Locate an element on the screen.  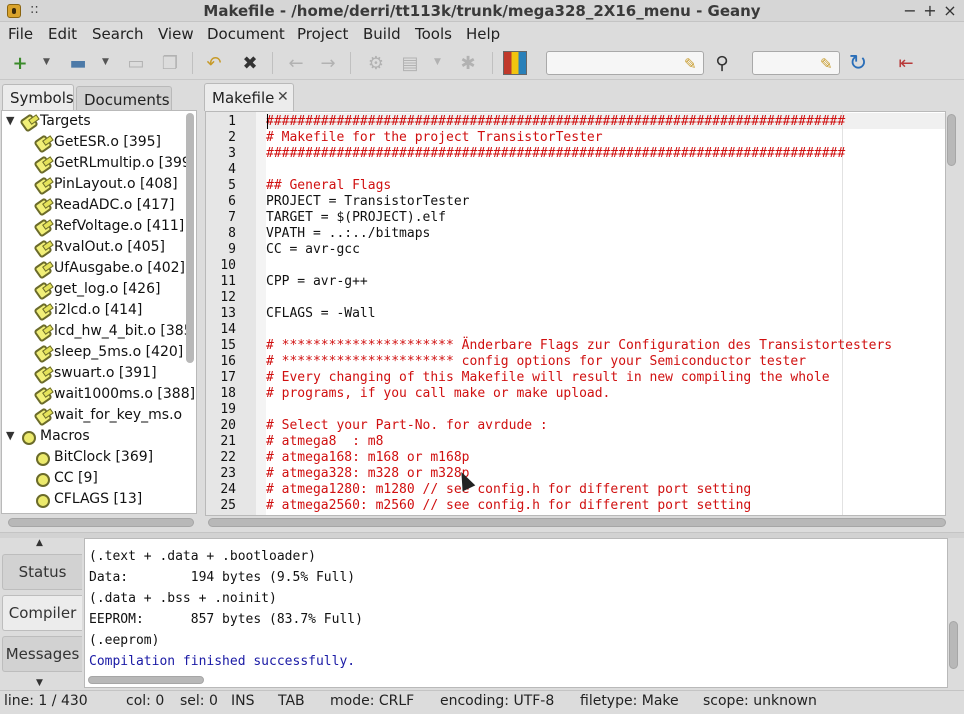
toolbar-separator is located at coordinates (350, 63).